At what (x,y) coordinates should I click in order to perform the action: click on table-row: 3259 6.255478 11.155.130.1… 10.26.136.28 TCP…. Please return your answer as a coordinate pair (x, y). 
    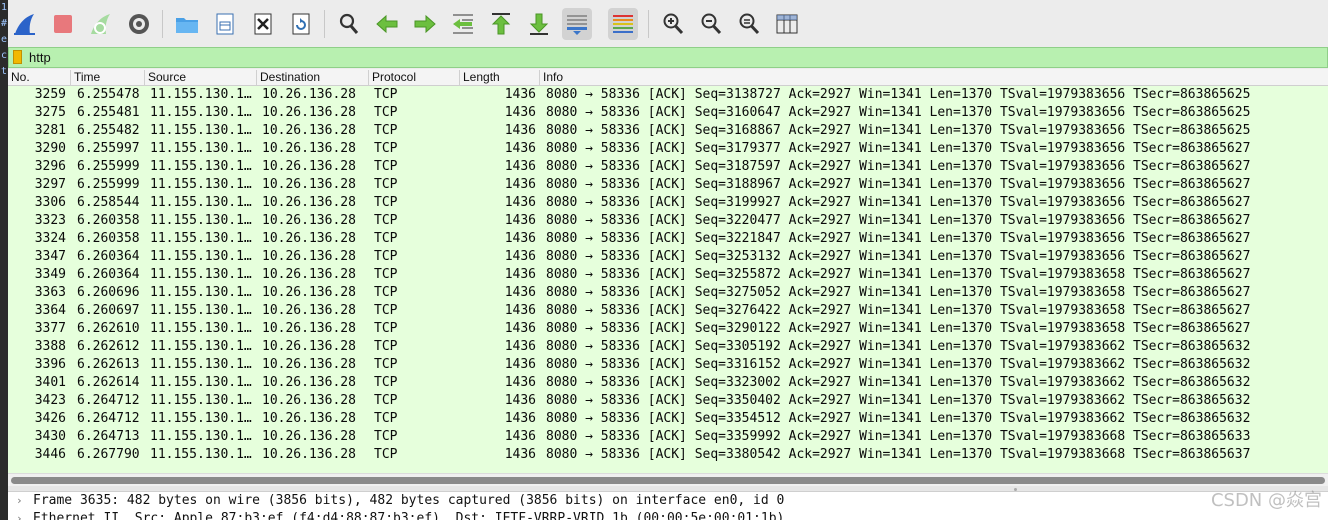
    Looking at the image, I should click on (668, 95).